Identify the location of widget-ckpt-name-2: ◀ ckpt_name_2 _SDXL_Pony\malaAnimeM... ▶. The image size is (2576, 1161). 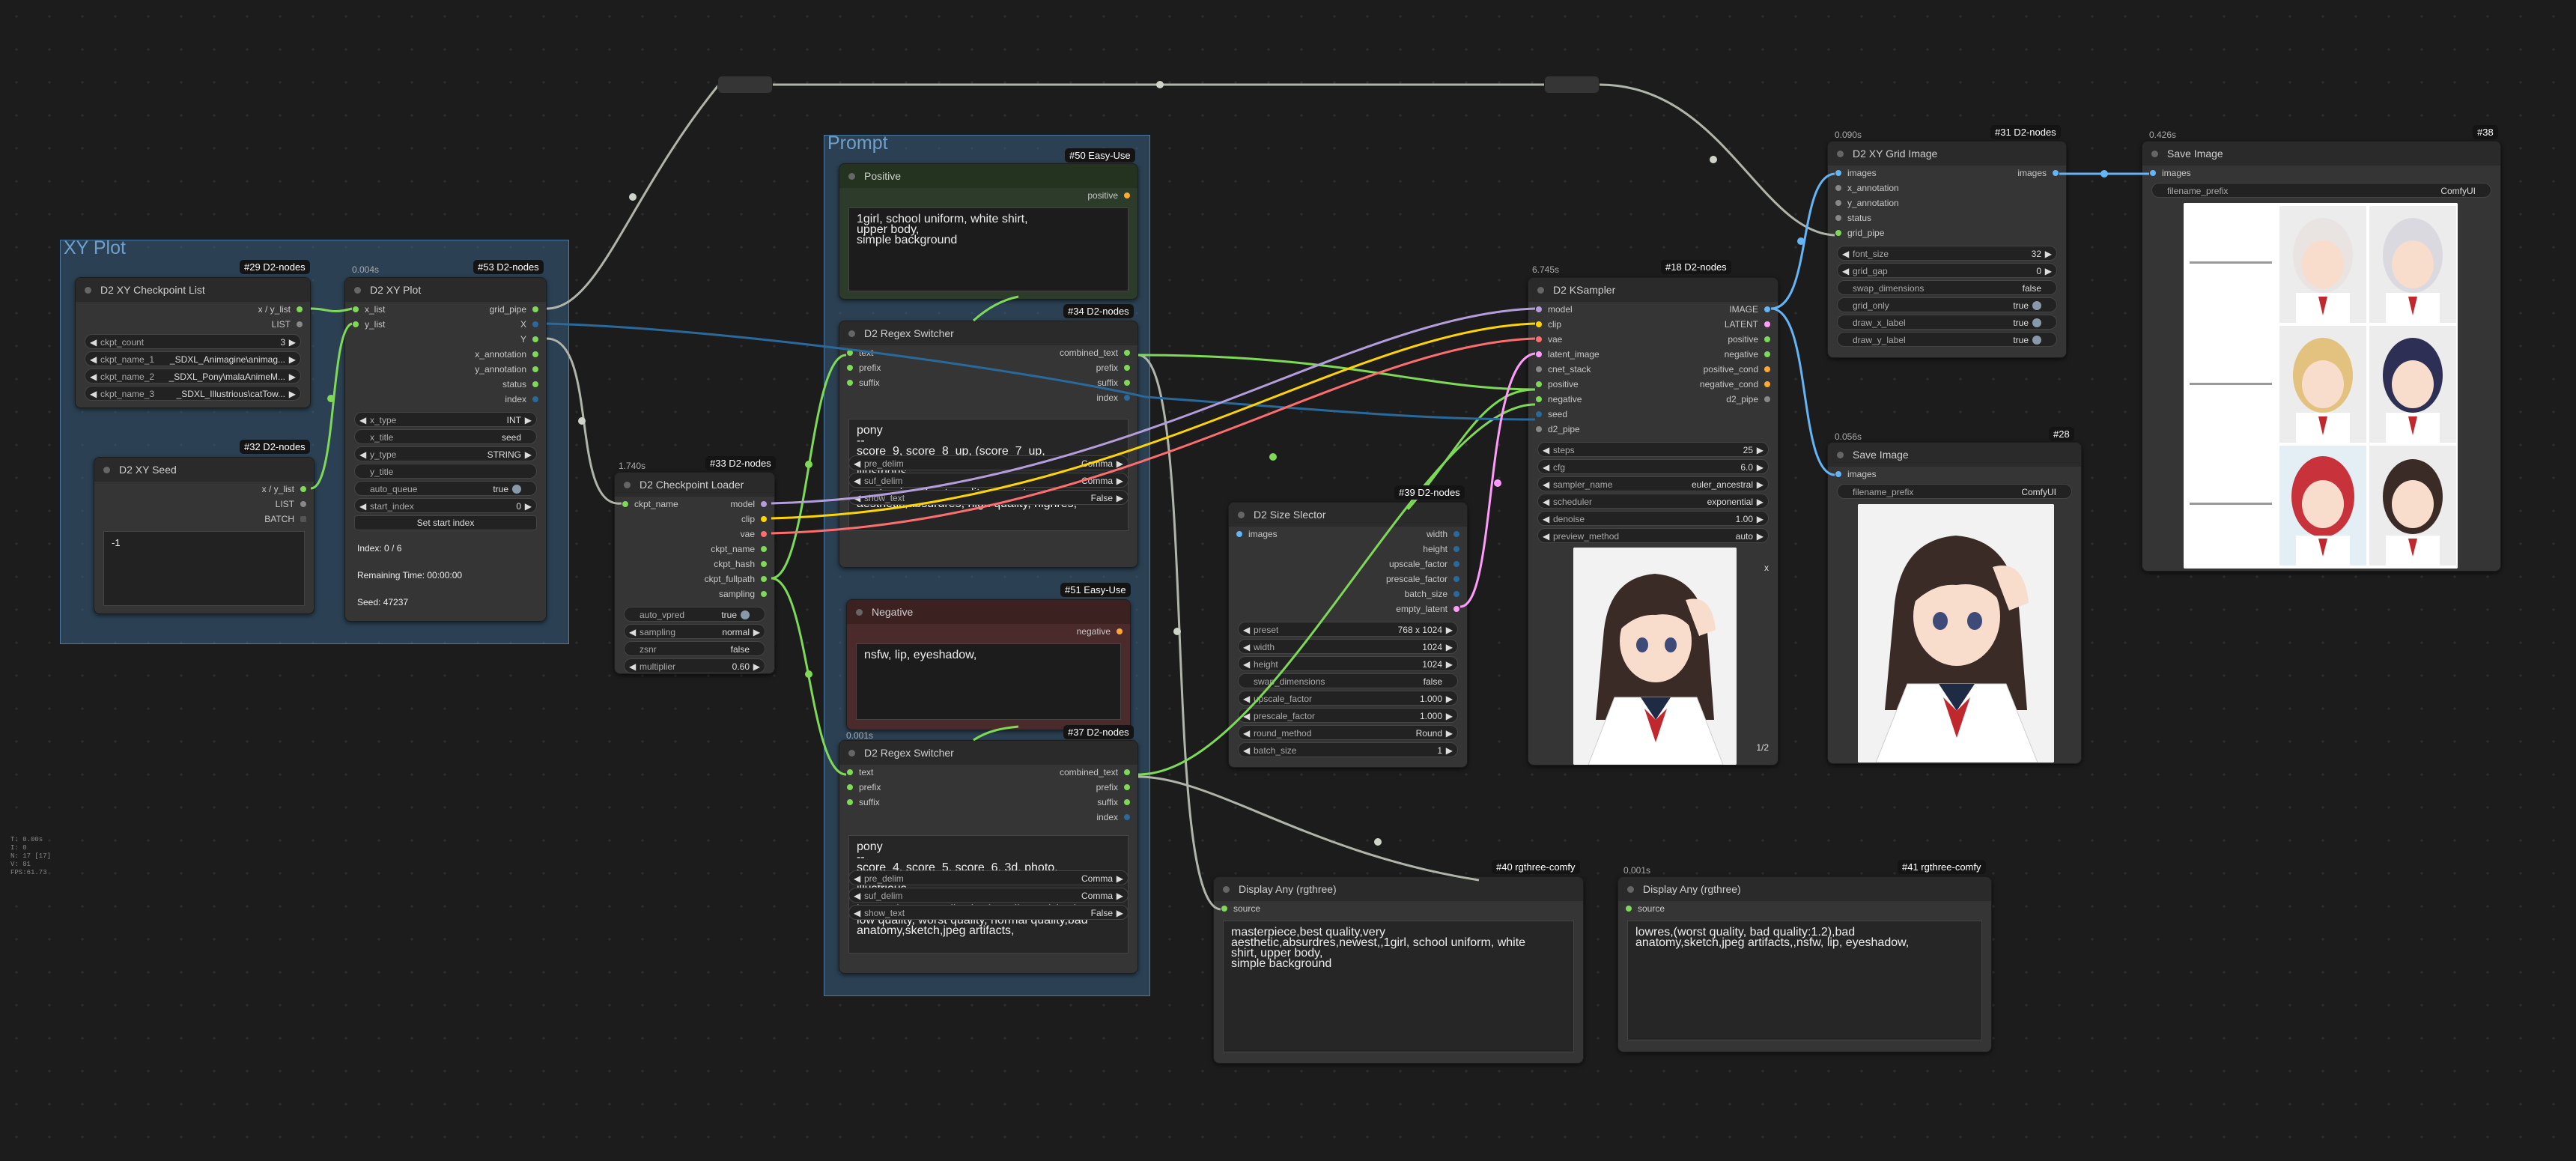
(193, 376).